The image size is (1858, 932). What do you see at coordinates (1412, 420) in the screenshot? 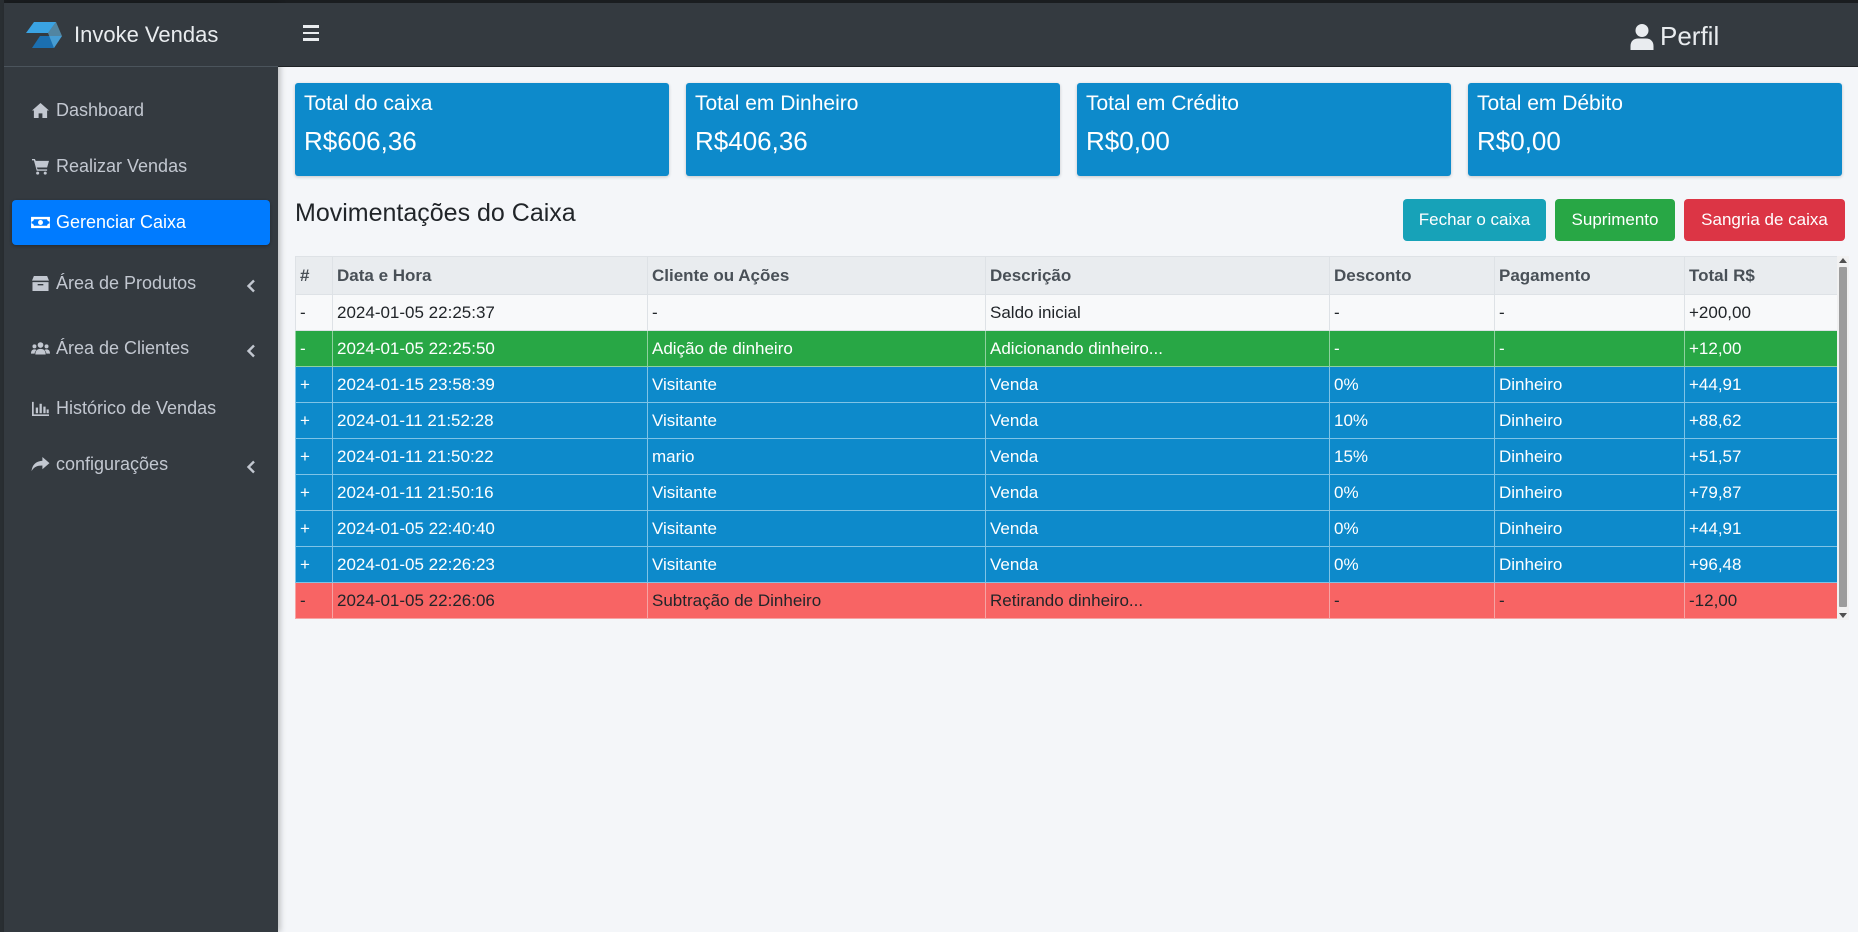
I see `table-cell: 10%` at bounding box center [1412, 420].